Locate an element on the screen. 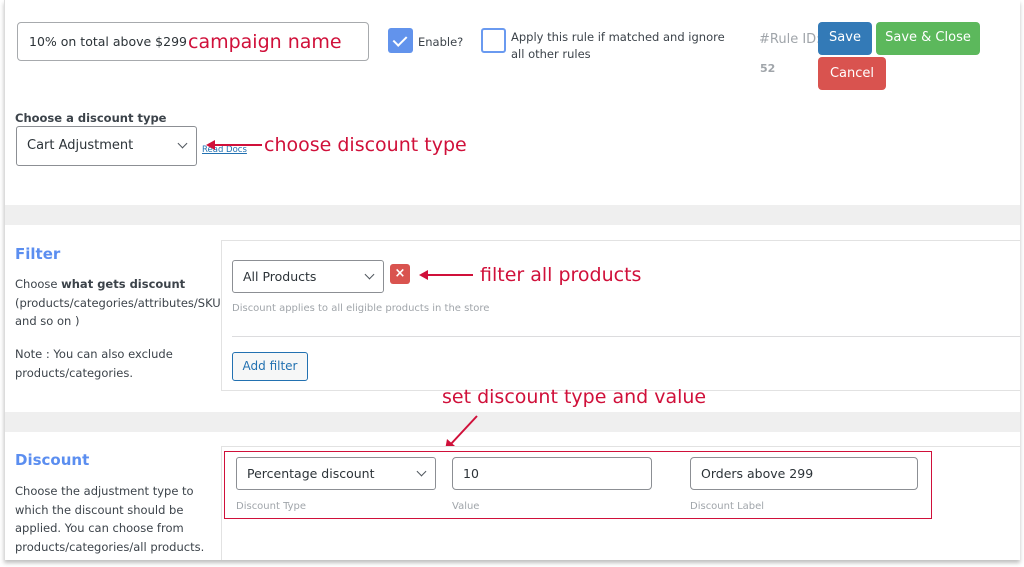 The height and width of the screenshot is (567, 1024). annotation-filter: filter all products is located at coordinates (561, 275).